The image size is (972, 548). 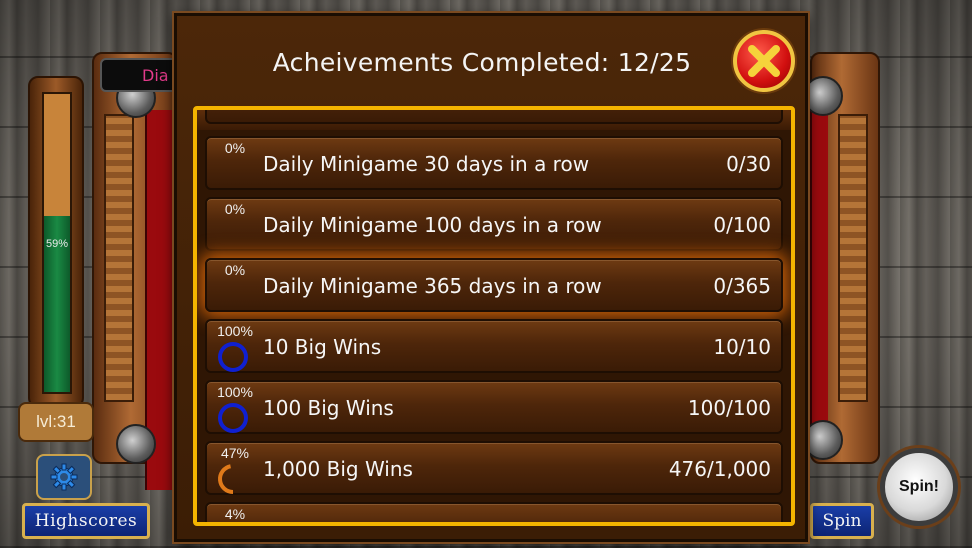 I want to click on achievement-progress: 10/10, so click(x=742, y=347).